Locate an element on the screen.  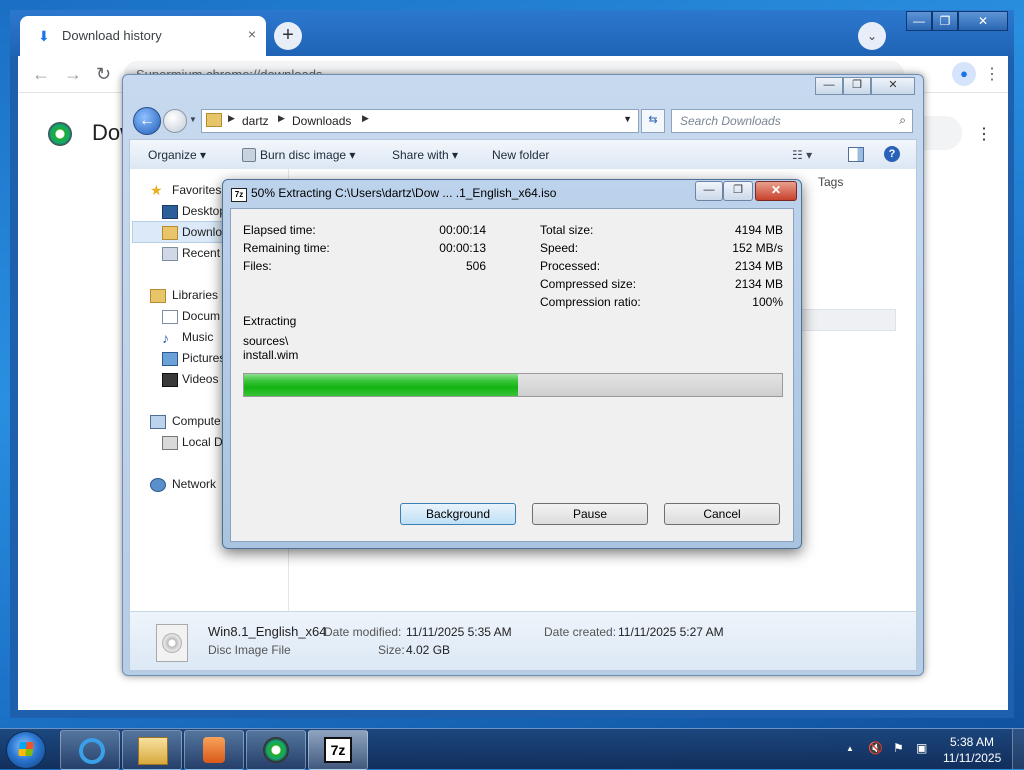
taskbar-file-explorer is located at coordinates (152, 750).